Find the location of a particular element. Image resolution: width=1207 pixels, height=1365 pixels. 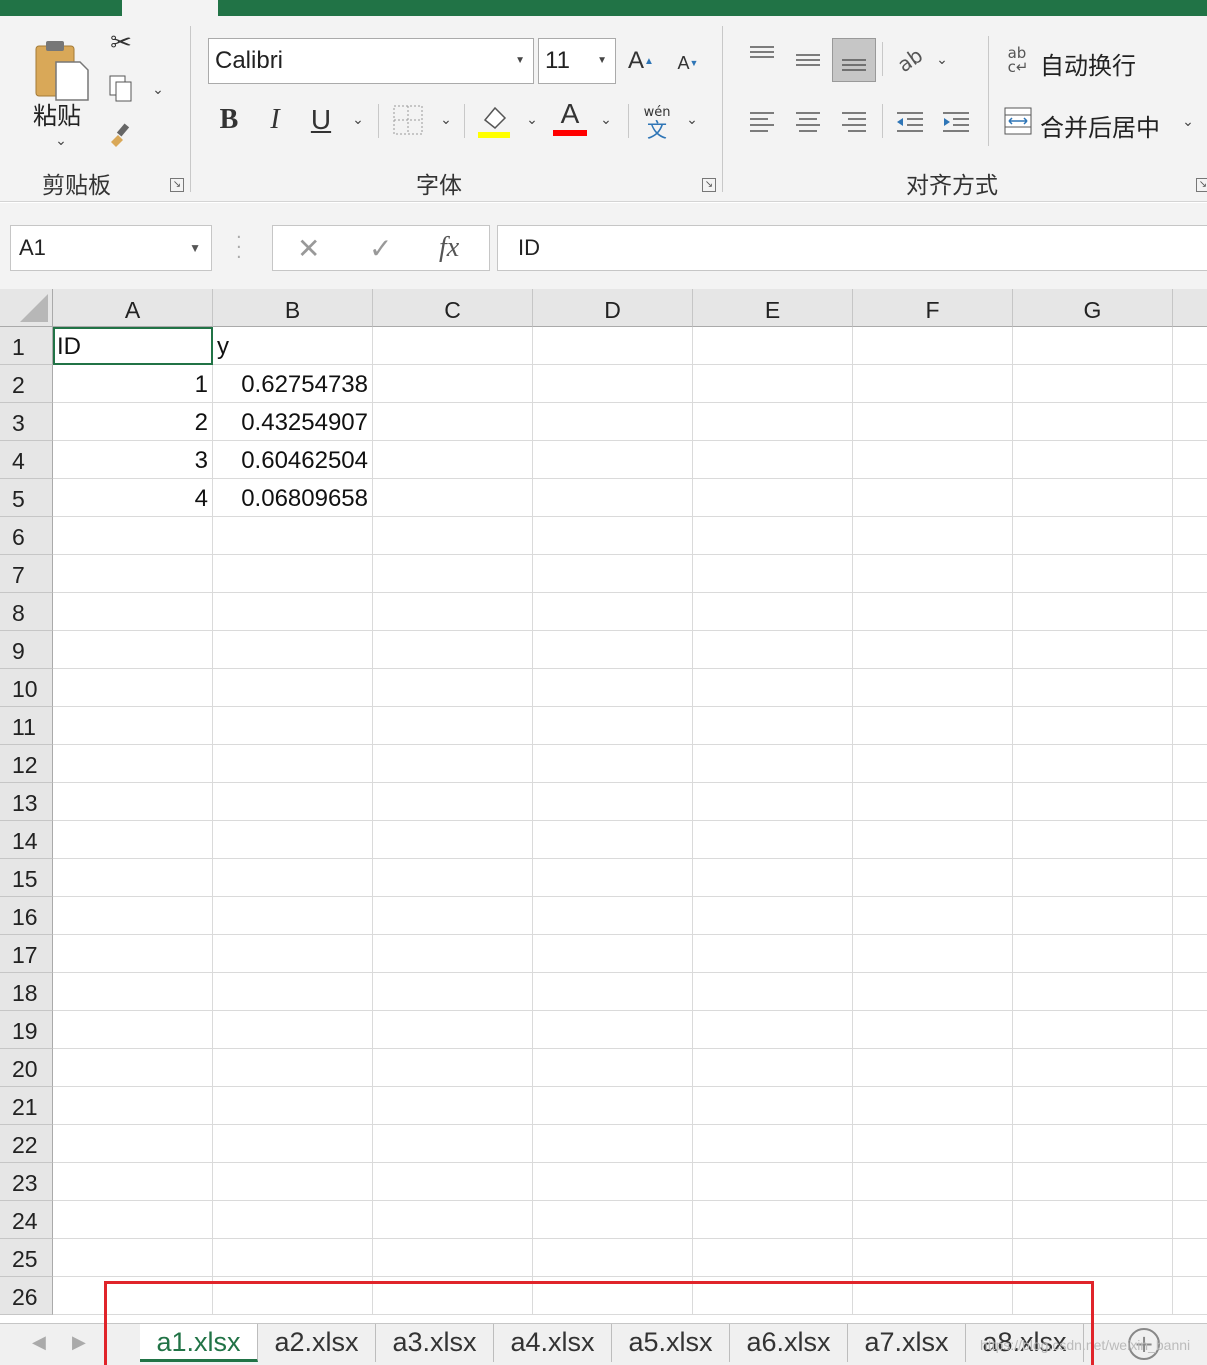

row-header-25: 25 is located at coordinates (26, 1258).